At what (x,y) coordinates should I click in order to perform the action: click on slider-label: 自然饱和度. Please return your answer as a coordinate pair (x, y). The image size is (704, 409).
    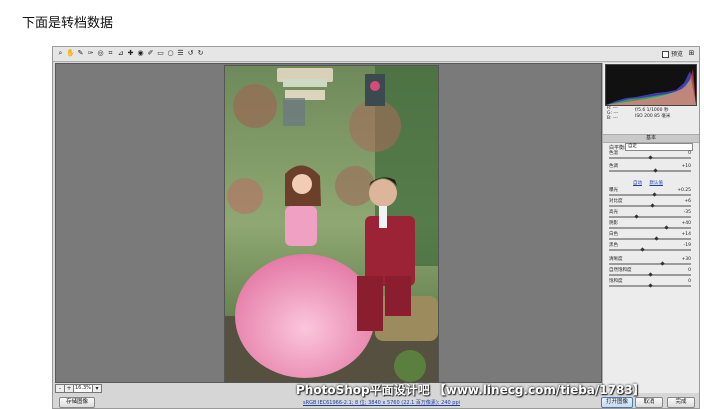
    Looking at the image, I should click on (620, 270).